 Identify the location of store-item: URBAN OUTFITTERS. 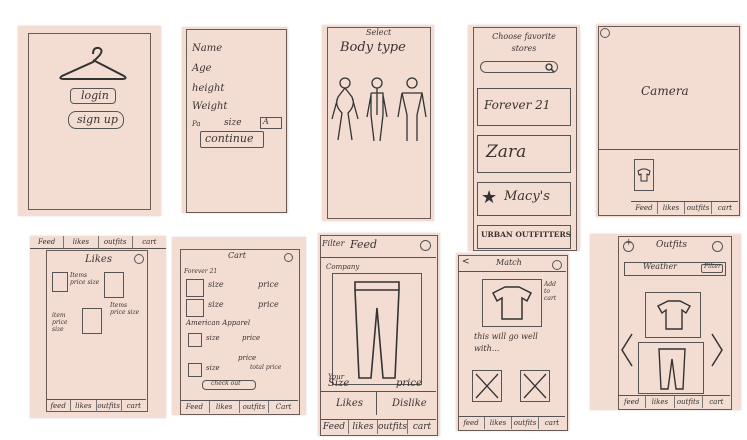
(524, 237).